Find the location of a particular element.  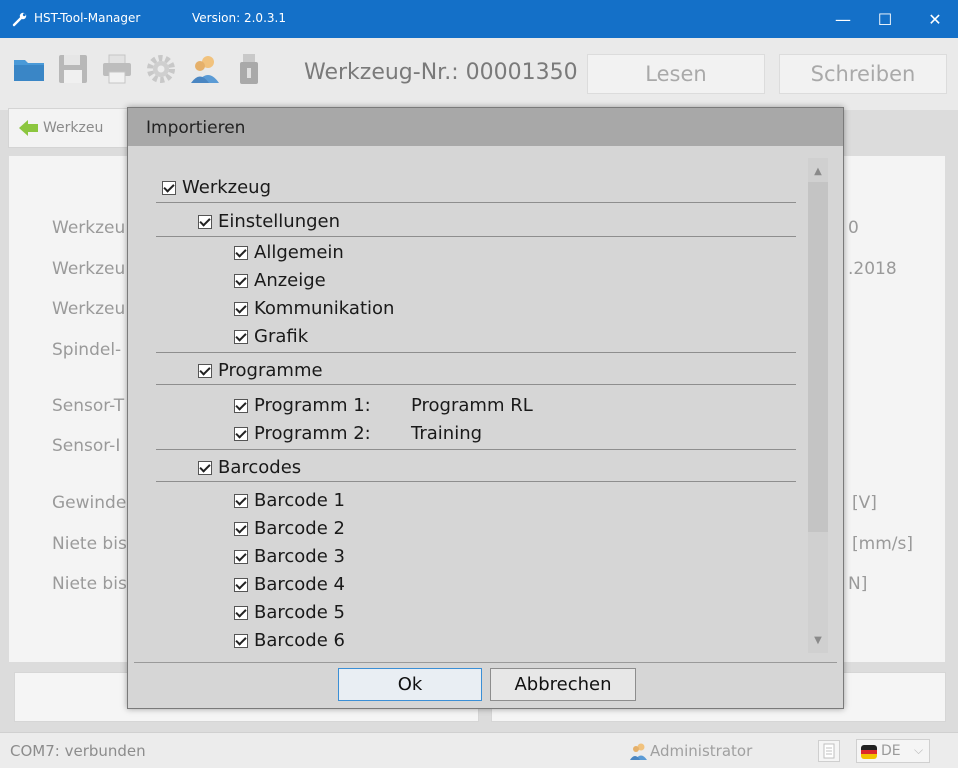

scroll-down-icon: ▼ is located at coordinates (818, 640).